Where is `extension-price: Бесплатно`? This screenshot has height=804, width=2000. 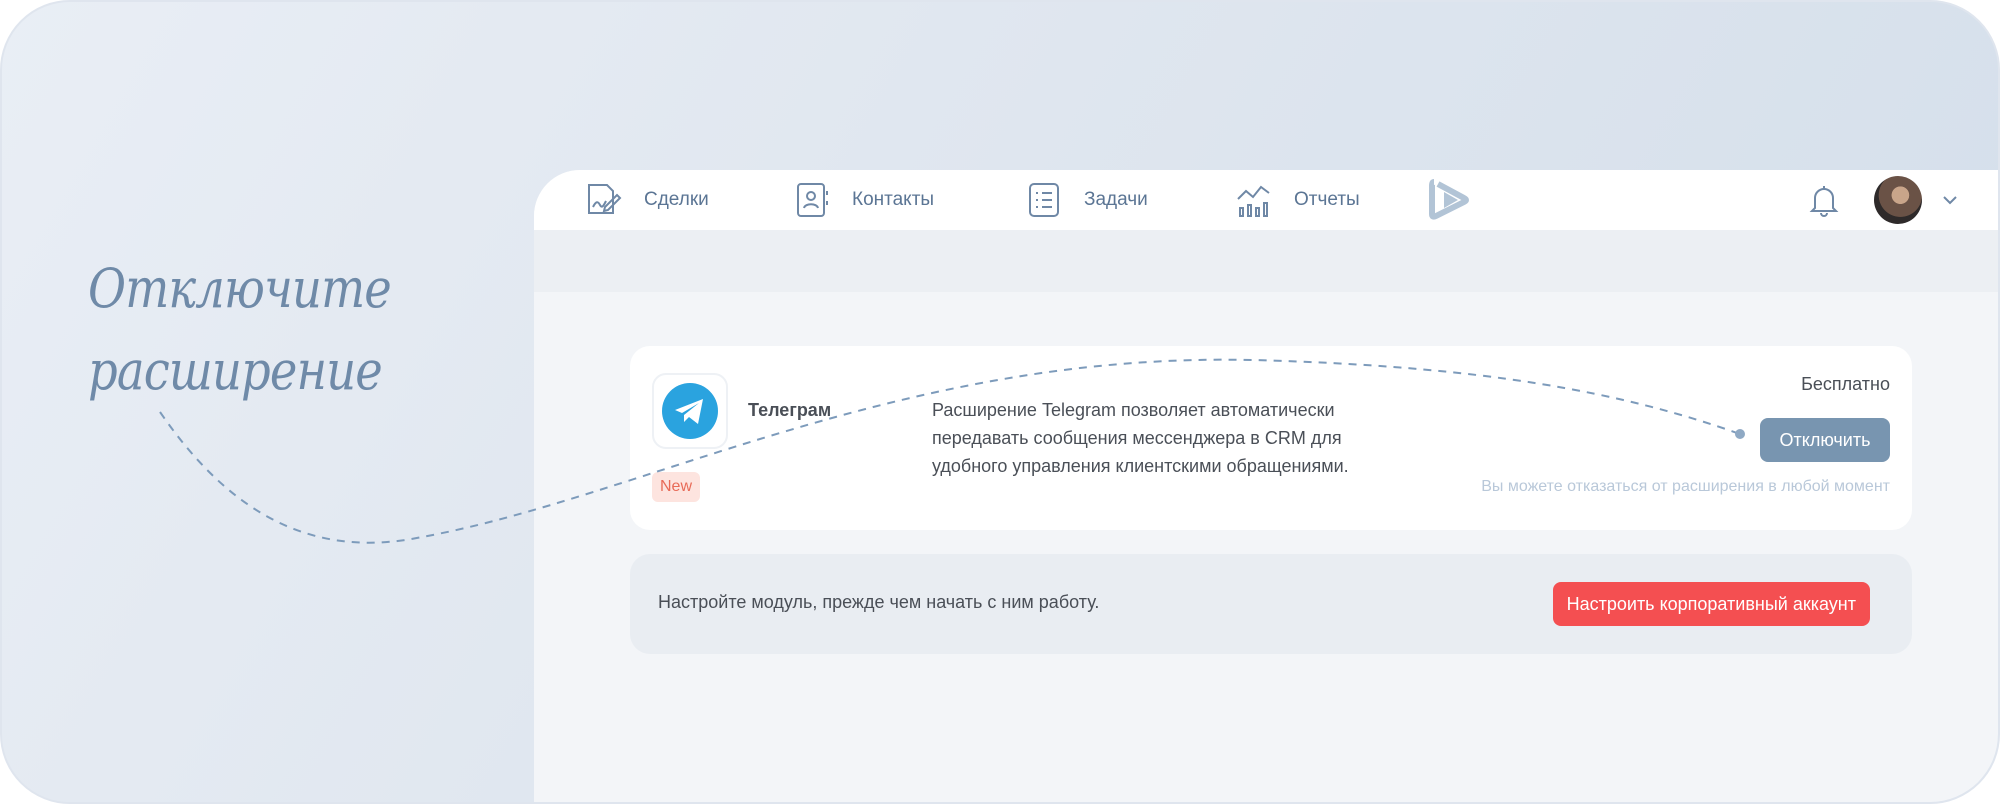 extension-price: Бесплатно is located at coordinates (1845, 384).